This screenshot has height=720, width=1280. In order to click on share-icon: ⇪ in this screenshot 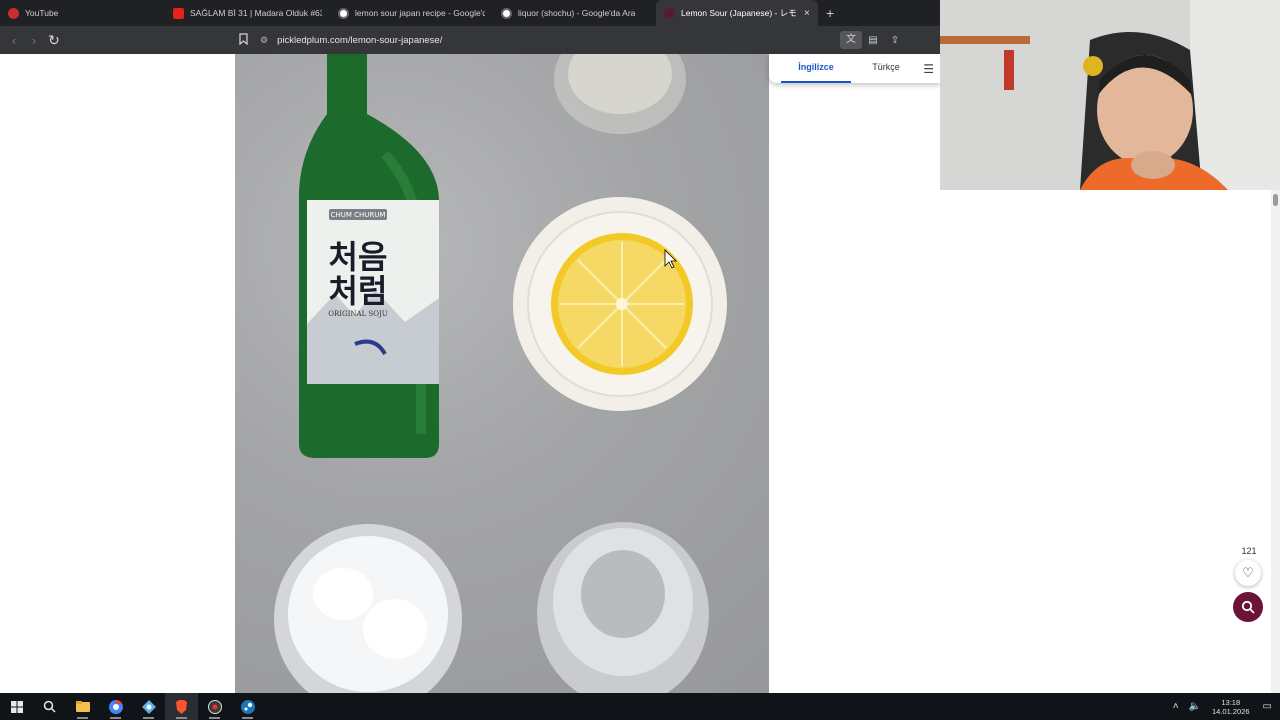, I will do `click(895, 40)`.